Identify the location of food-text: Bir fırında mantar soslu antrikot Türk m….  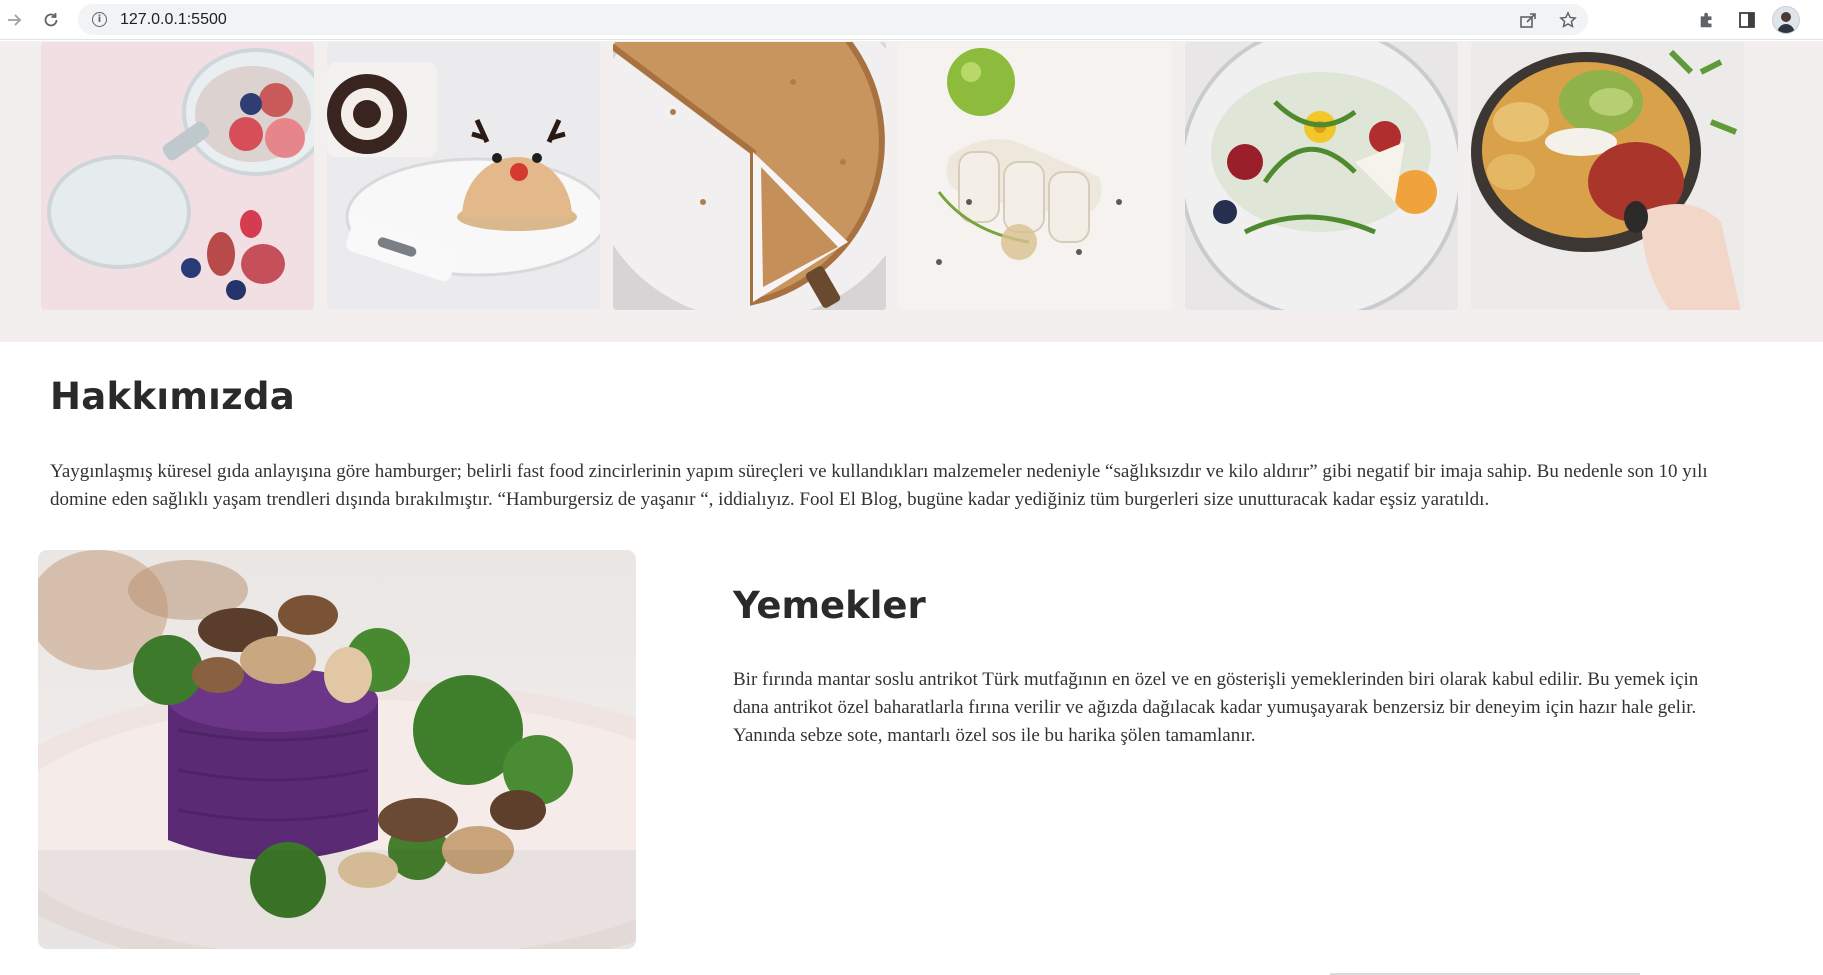
(1216, 707).